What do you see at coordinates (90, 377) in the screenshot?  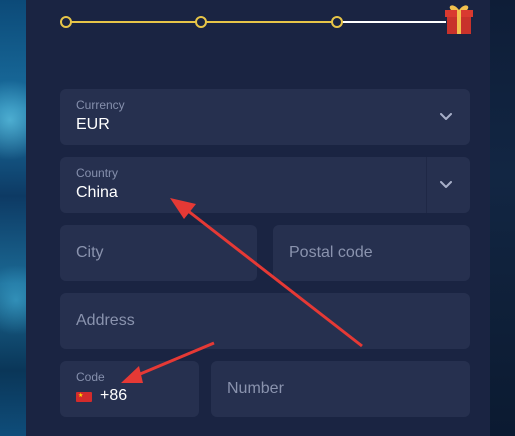 I see `code-label: Code` at bounding box center [90, 377].